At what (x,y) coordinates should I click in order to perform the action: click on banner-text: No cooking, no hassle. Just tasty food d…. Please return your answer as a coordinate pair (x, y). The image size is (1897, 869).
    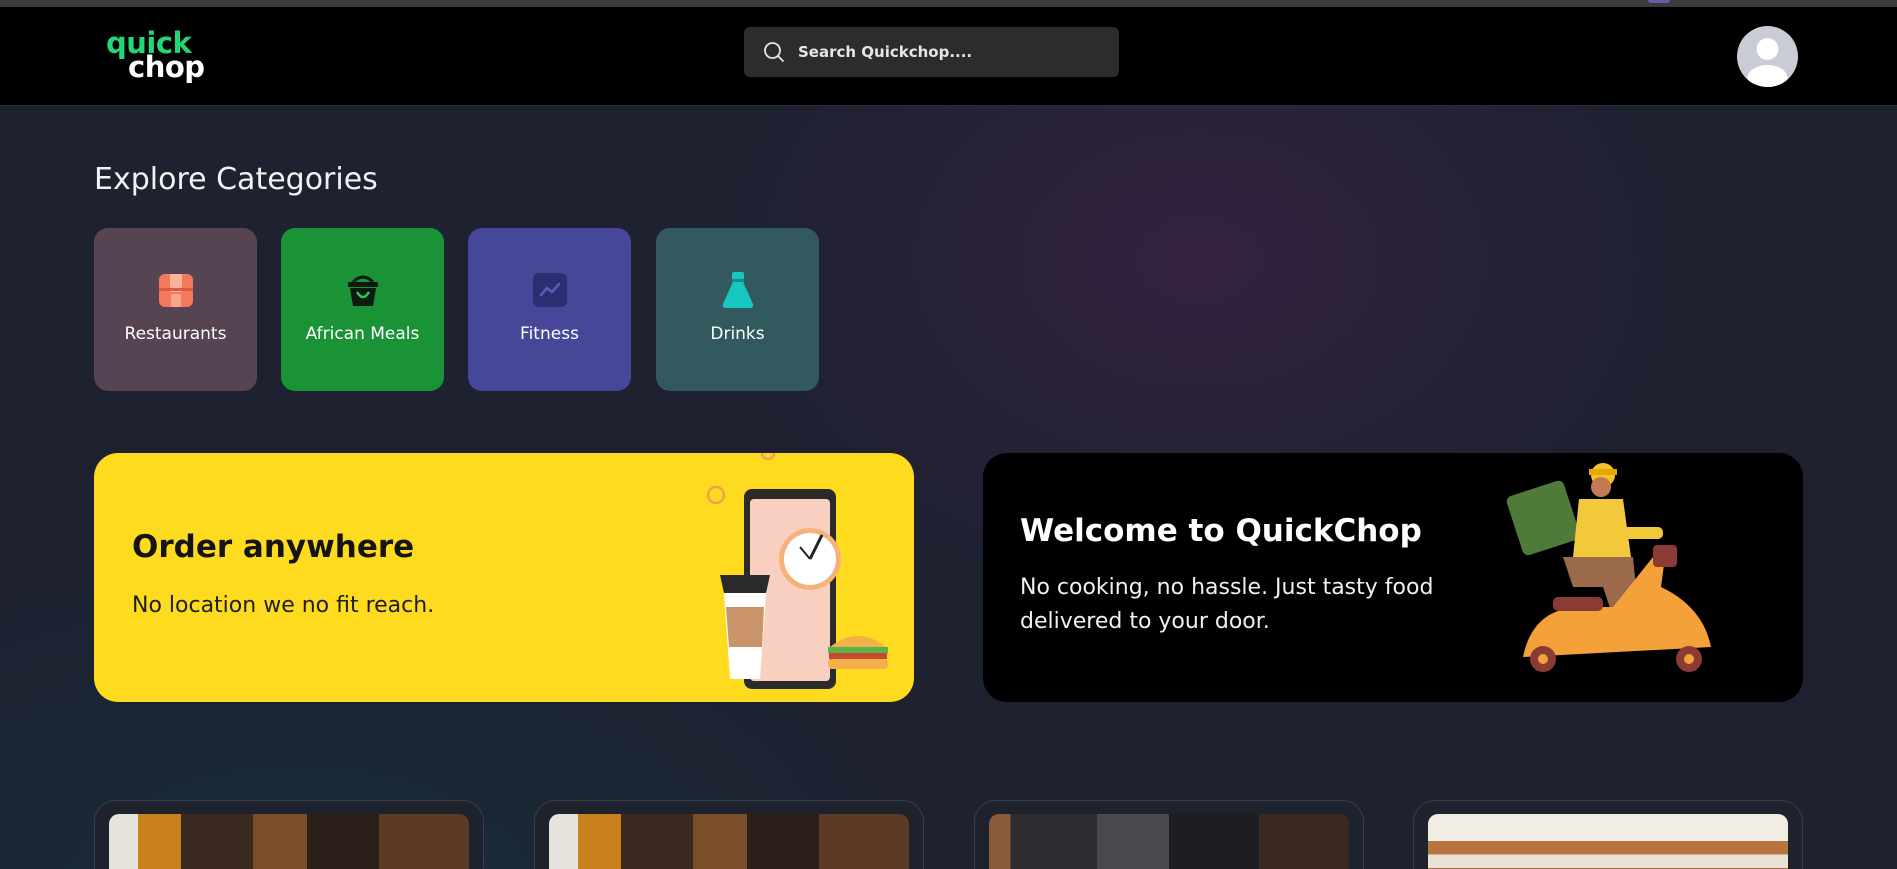
    Looking at the image, I should click on (1227, 604).